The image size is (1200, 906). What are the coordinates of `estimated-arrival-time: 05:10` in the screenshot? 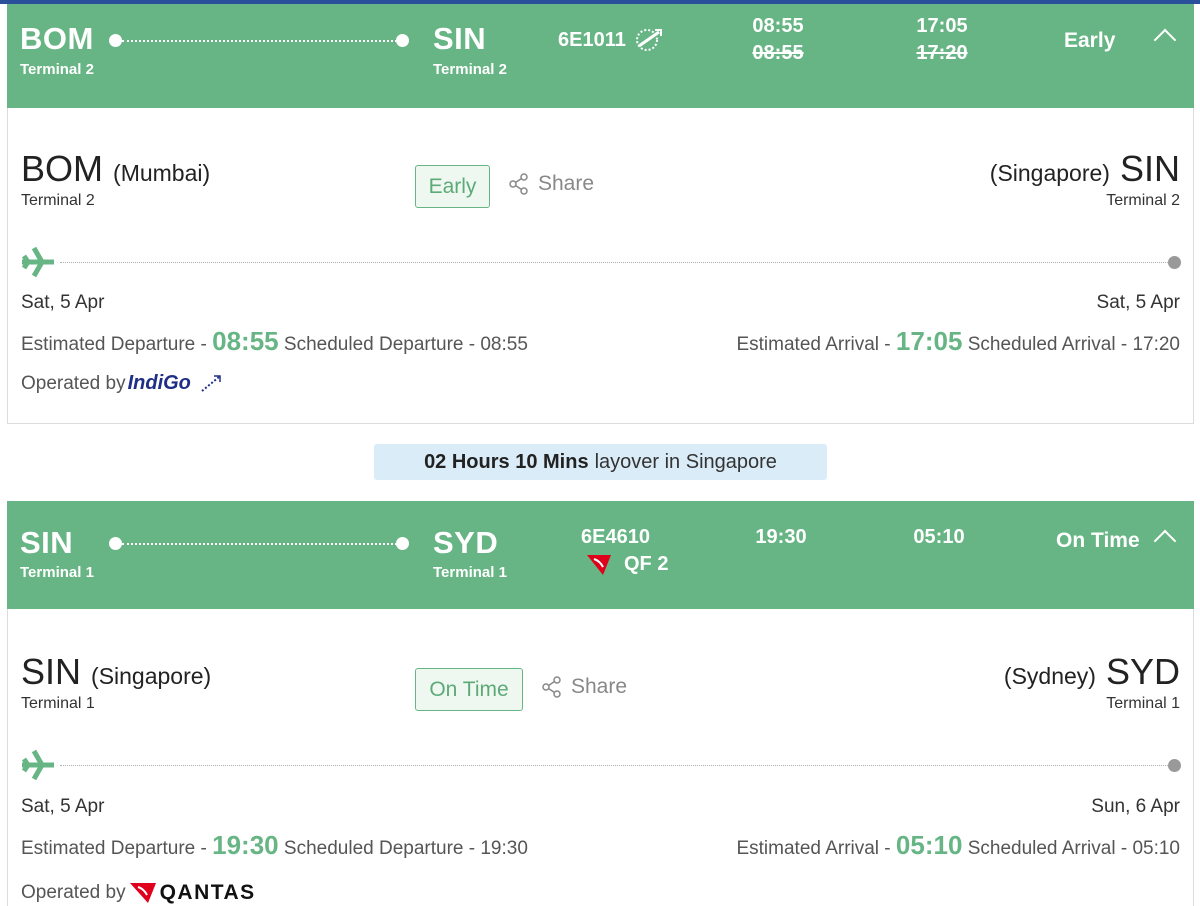 It's located at (929, 845).